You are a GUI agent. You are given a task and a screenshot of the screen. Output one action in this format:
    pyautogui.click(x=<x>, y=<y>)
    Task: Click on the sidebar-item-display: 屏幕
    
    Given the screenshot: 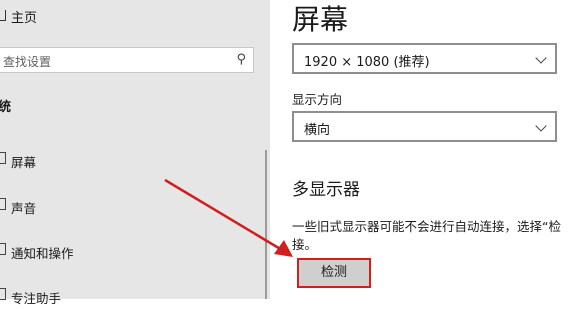 What is the action you would take?
    pyautogui.click(x=130, y=160)
    